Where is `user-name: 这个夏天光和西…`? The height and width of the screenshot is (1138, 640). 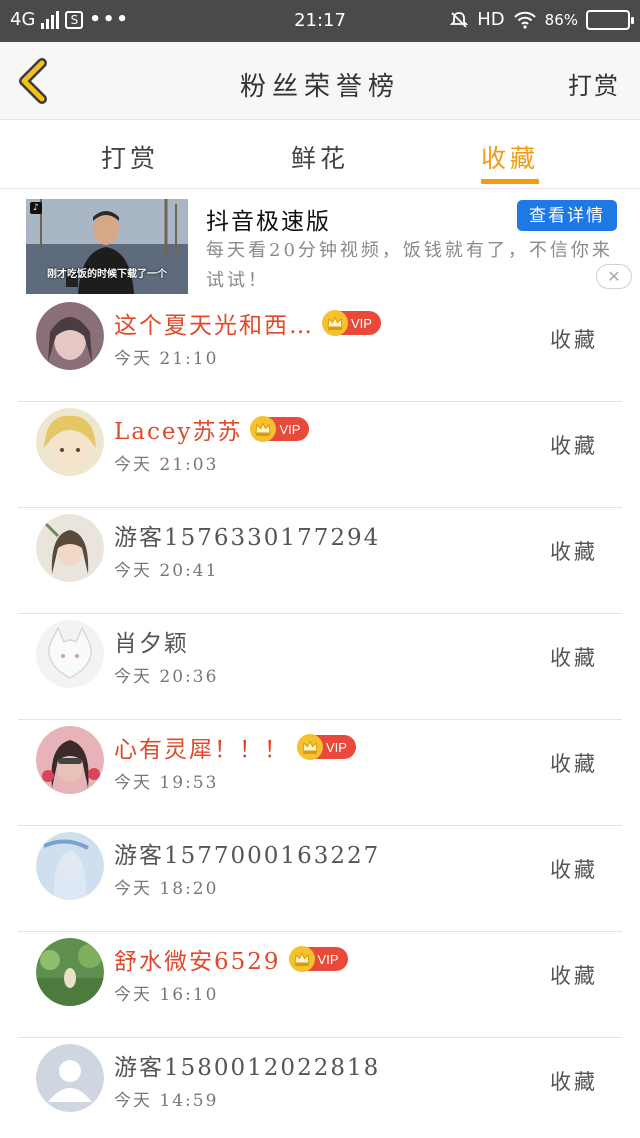 user-name: 这个夏天光和西… is located at coordinates (214, 323).